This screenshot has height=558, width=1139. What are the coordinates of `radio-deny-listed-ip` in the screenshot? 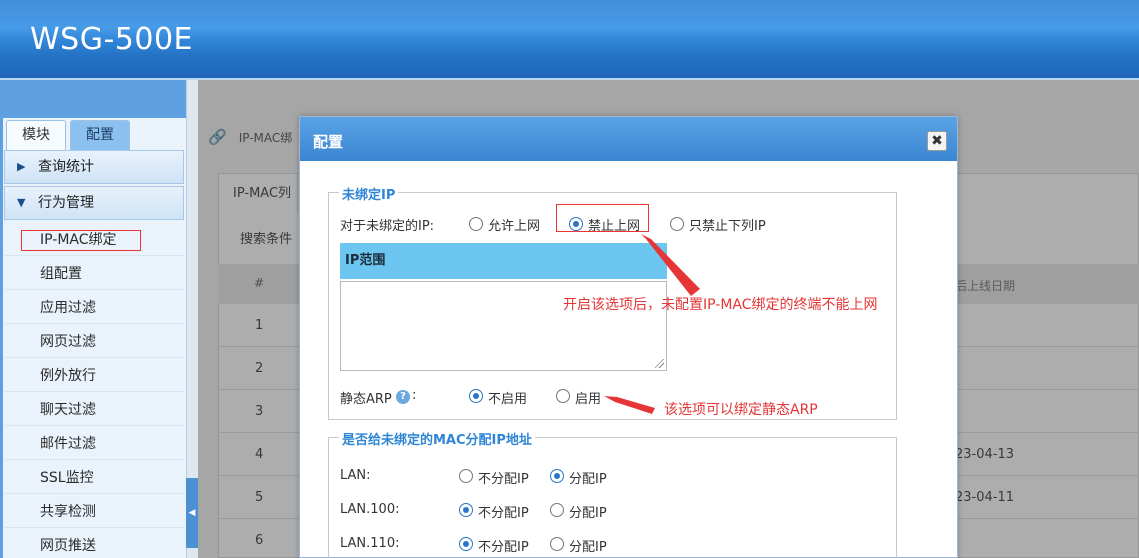 It's located at (677, 224).